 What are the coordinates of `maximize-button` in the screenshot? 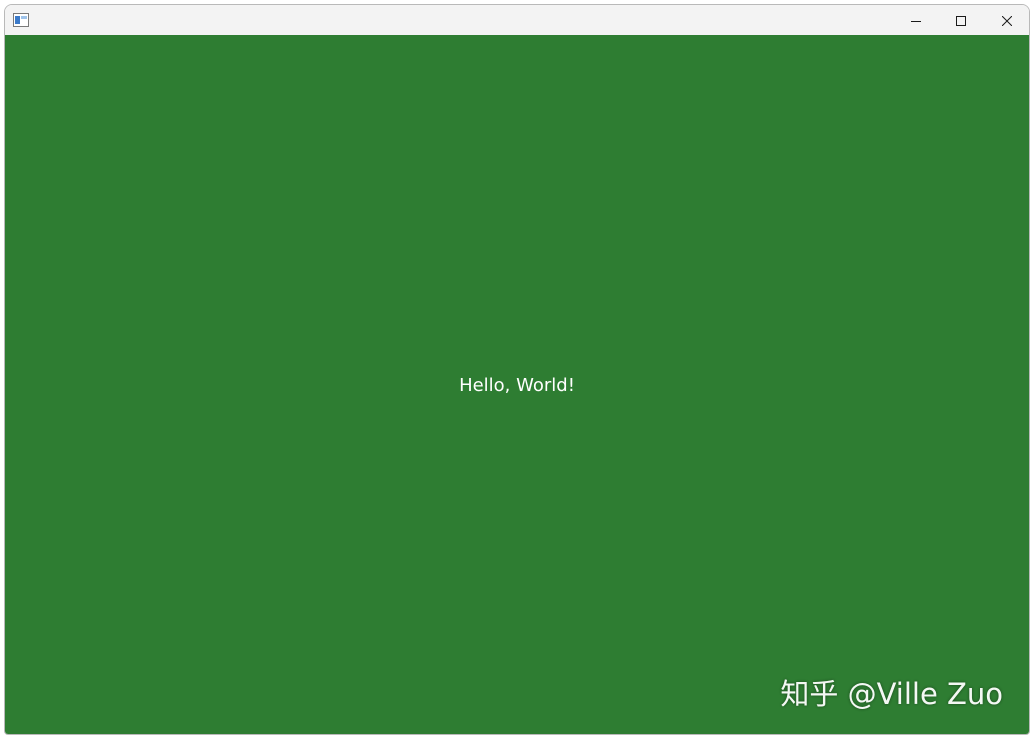 It's located at (961, 20).